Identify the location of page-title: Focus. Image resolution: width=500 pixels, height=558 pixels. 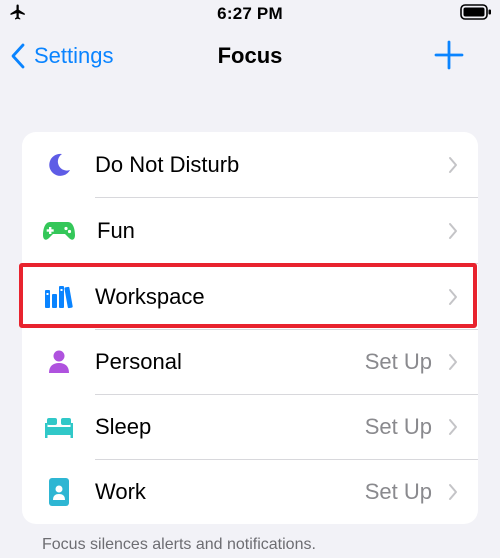
(250, 55).